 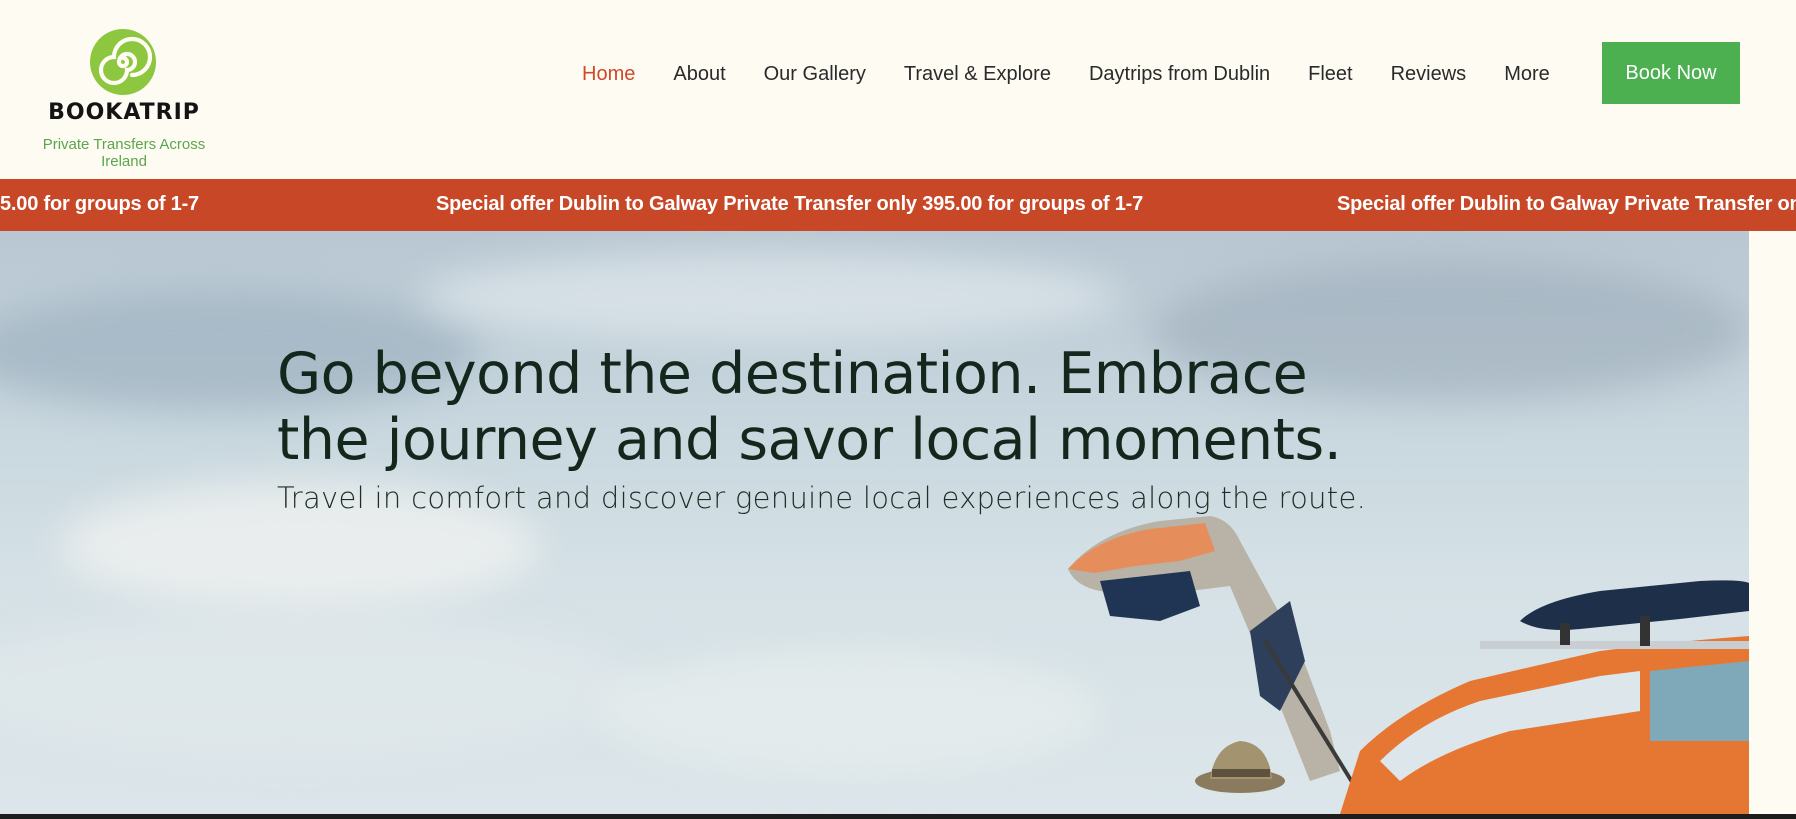 I want to click on nav-our-gallery: Our Gallery, so click(x=815, y=74).